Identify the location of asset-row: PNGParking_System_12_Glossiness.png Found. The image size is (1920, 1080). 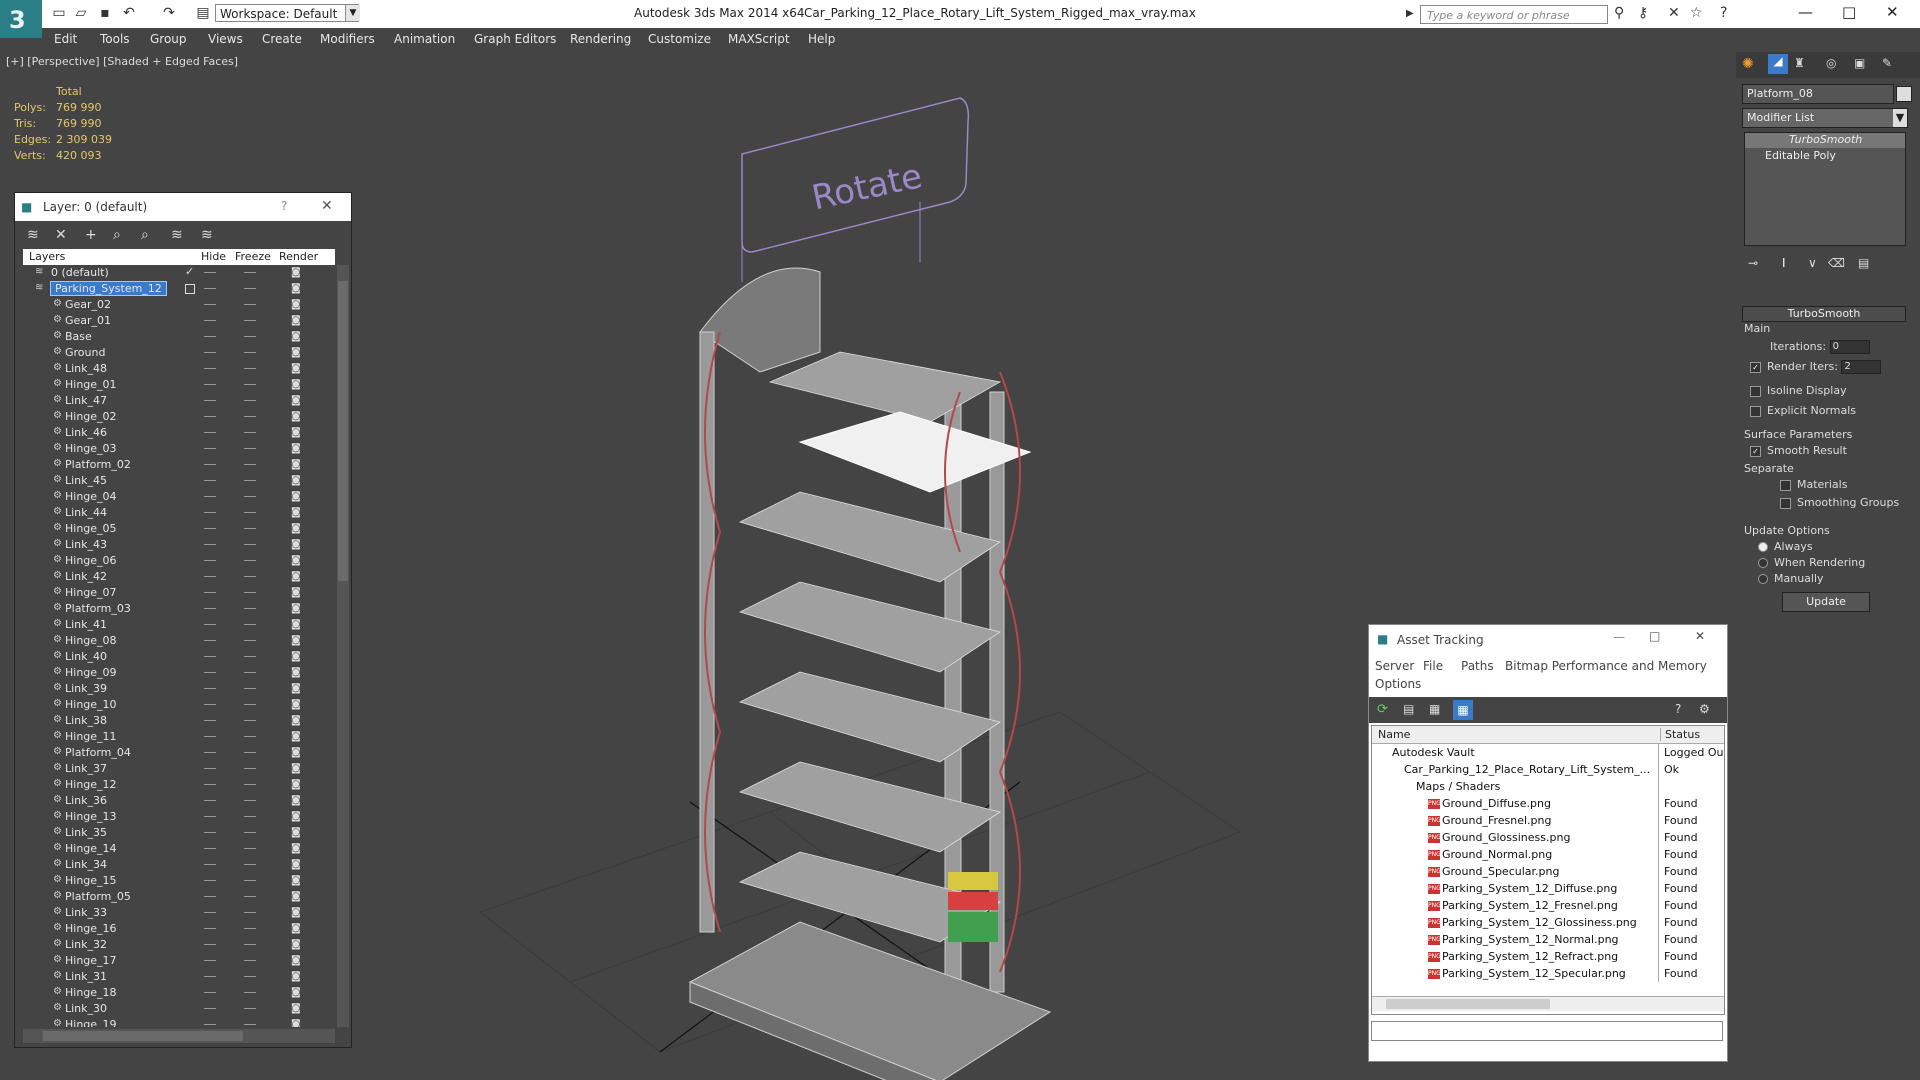
(1548, 922).